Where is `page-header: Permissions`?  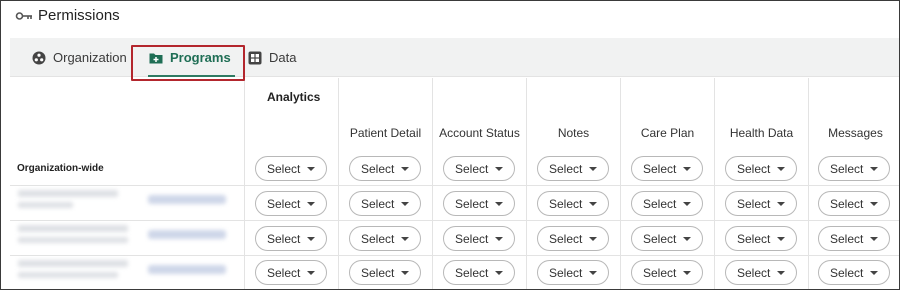 page-header: Permissions is located at coordinates (67, 15).